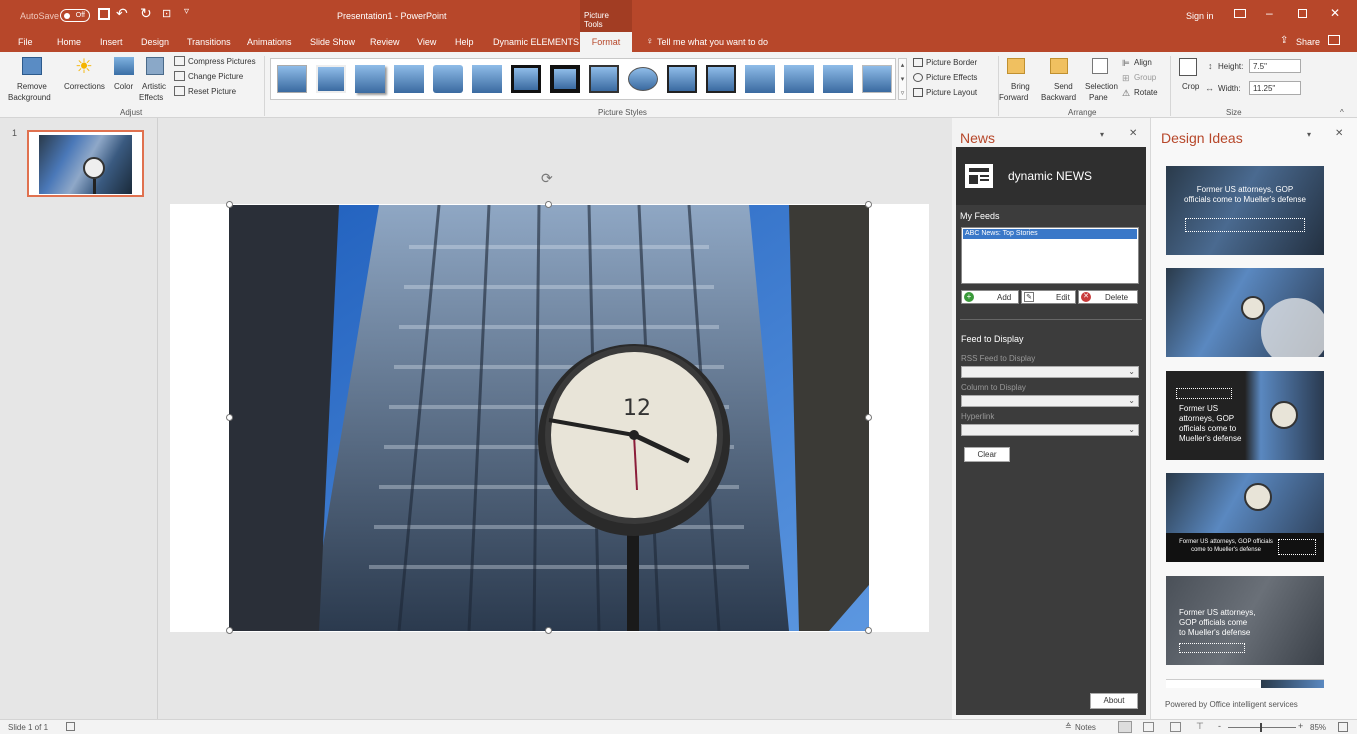 The image size is (1357, 734). Describe the element at coordinates (536, 42) in the screenshot. I see `tab-dynamic-elements: Dynamic ELEMENTS` at that location.